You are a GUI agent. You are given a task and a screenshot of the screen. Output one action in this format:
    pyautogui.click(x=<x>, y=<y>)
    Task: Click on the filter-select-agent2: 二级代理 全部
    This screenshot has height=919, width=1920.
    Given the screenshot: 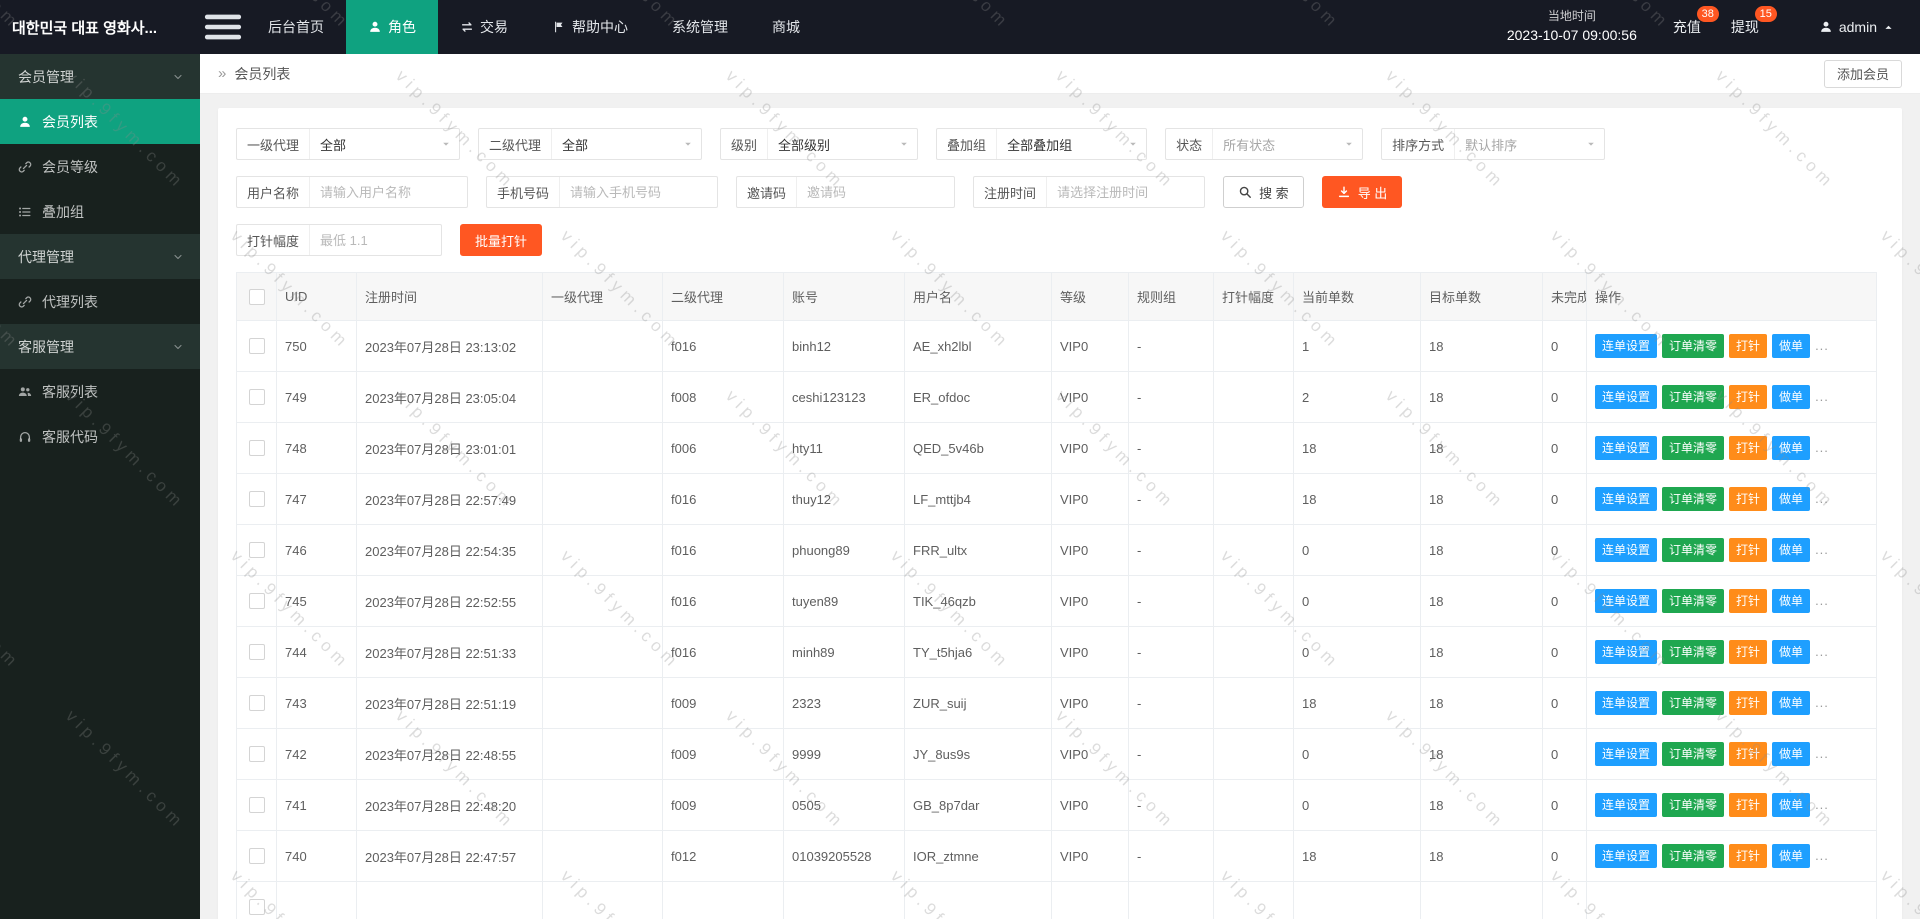 What is the action you would take?
    pyautogui.click(x=590, y=144)
    